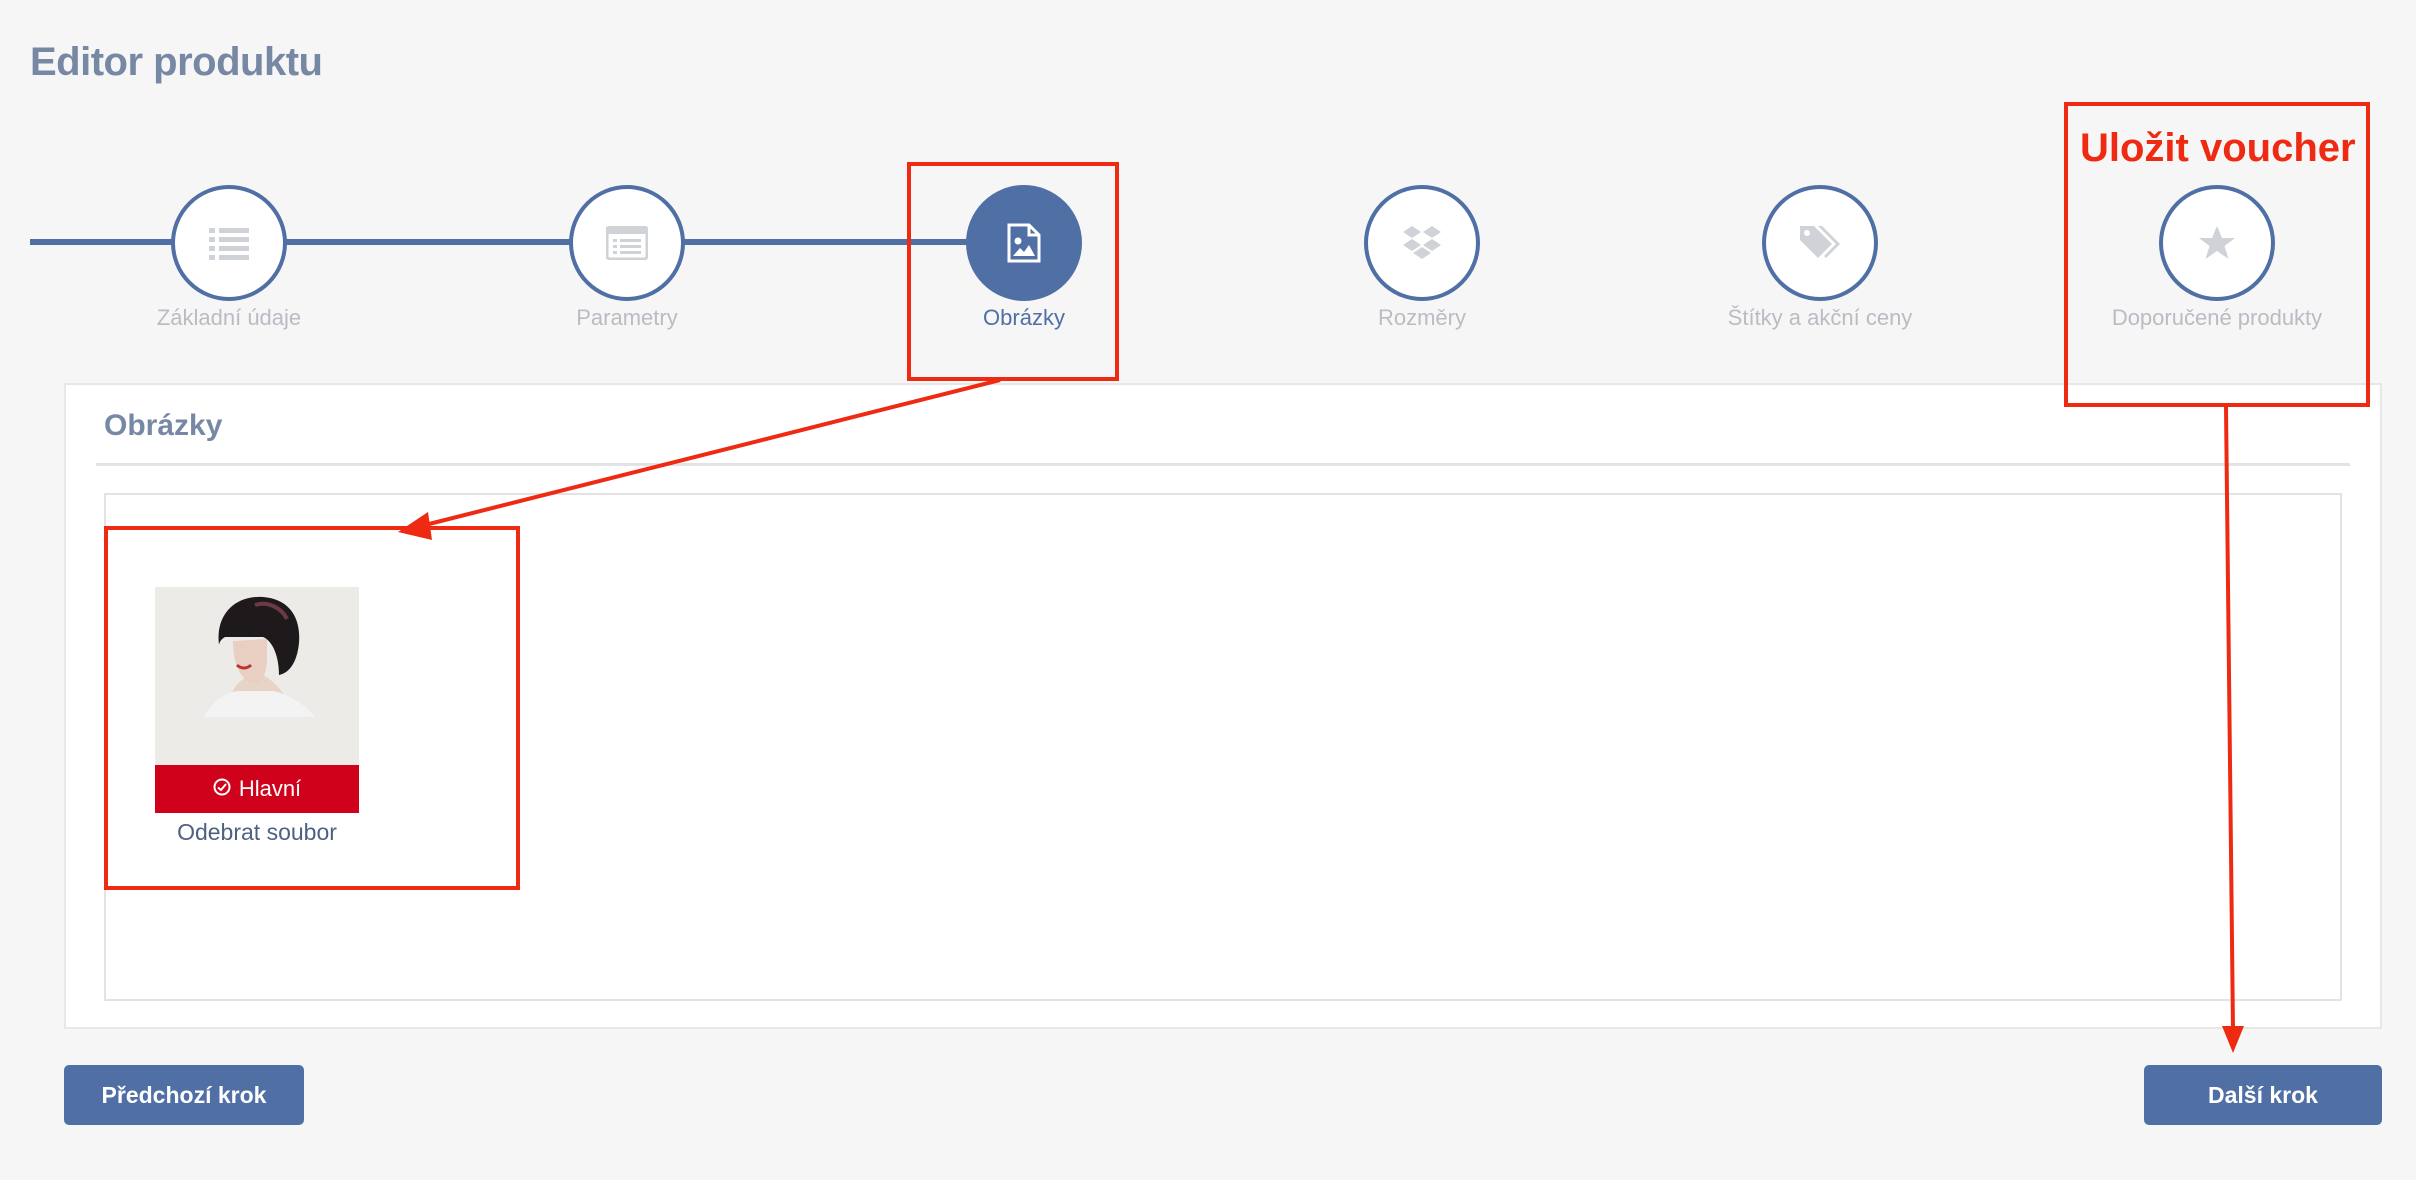  Describe the element at coordinates (1820, 243) in the screenshot. I see `tags-icon` at that location.